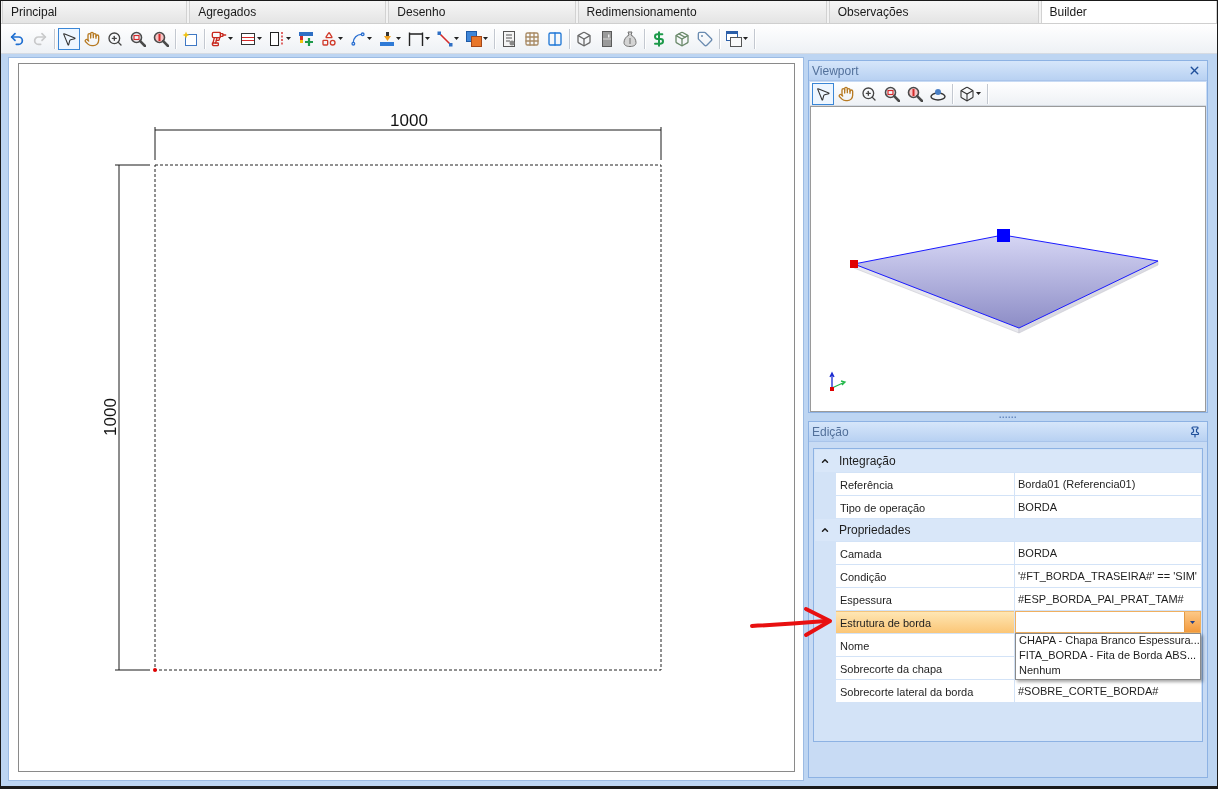  Describe the element at coordinates (875, 530) in the screenshot. I see `category-label: Propriedades` at that location.